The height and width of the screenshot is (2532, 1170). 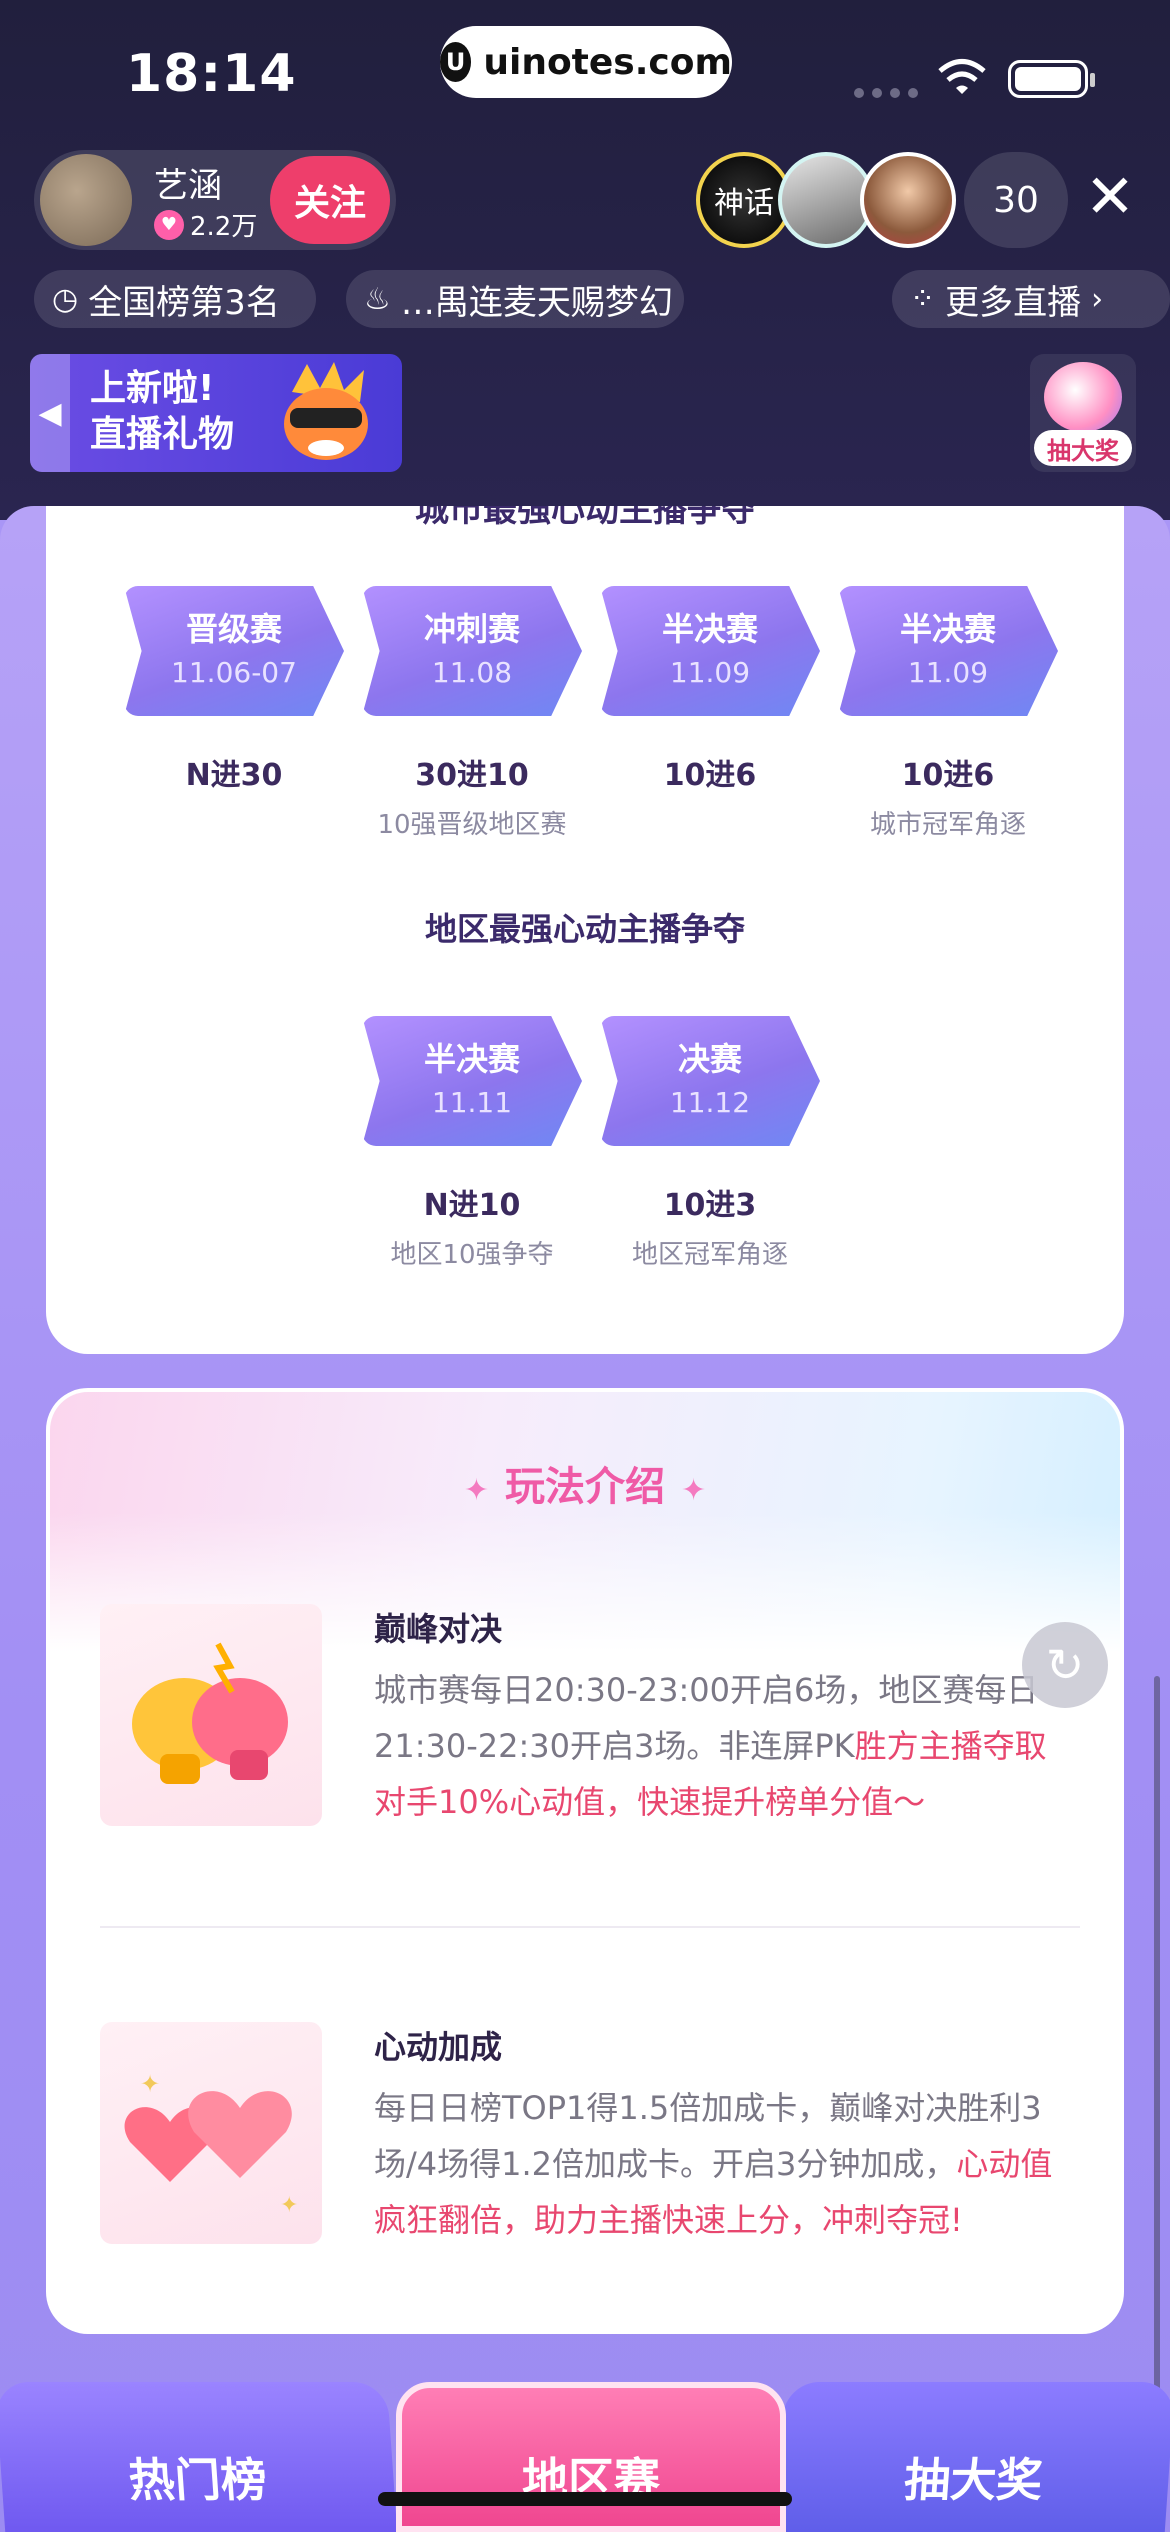 What do you see at coordinates (188, 186) in the screenshot?
I see `host-name: 艺涵` at bounding box center [188, 186].